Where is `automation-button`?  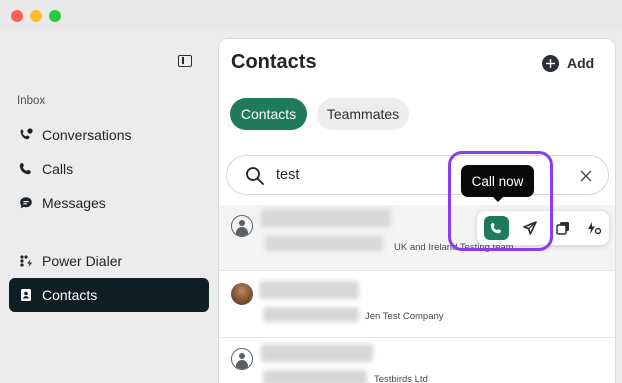
automation-button is located at coordinates (593, 228).